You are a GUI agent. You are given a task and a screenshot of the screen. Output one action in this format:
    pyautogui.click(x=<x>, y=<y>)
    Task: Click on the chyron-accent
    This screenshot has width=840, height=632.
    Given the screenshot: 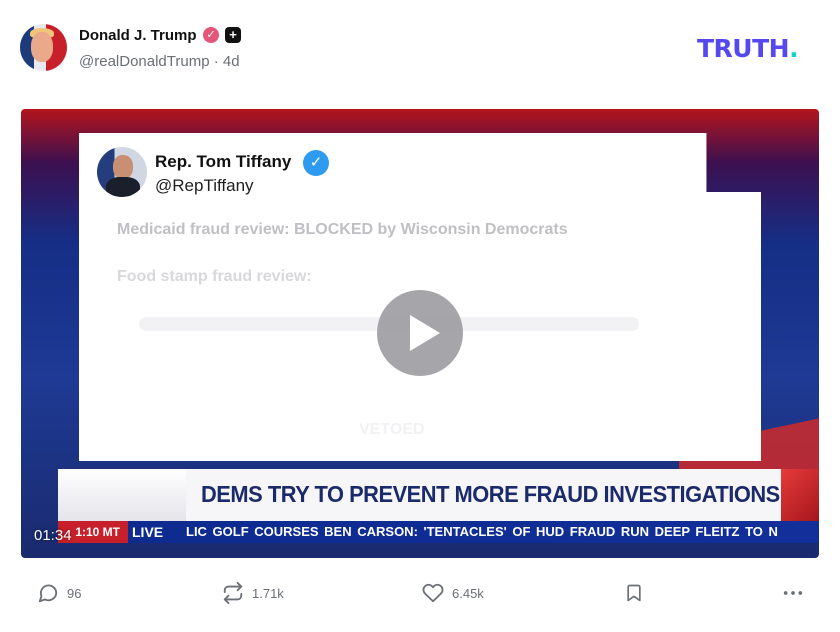 What is the action you would take?
    pyautogui.click(x=800, y=495)
    